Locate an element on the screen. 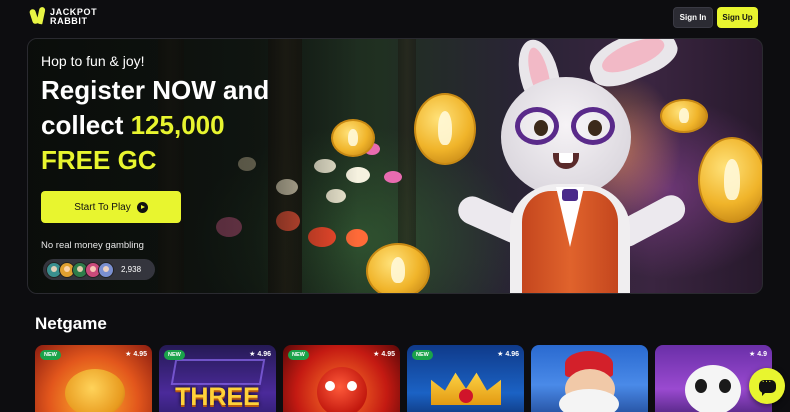 This screenshot has width=790, height=412. crown-gem is located at coordinates (466, 396).